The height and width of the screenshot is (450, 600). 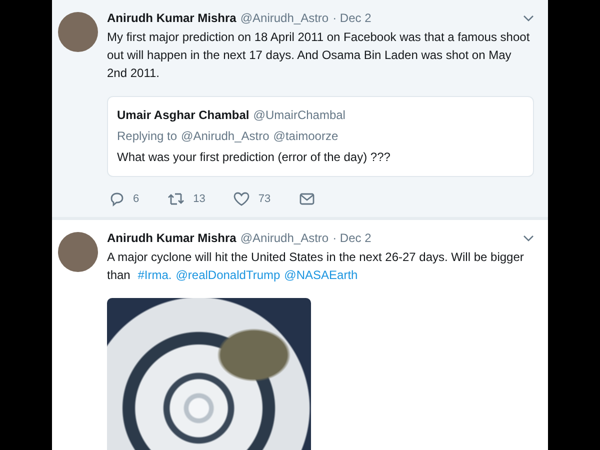 I want to click on like-count: 73, so click(x=264, y=199).